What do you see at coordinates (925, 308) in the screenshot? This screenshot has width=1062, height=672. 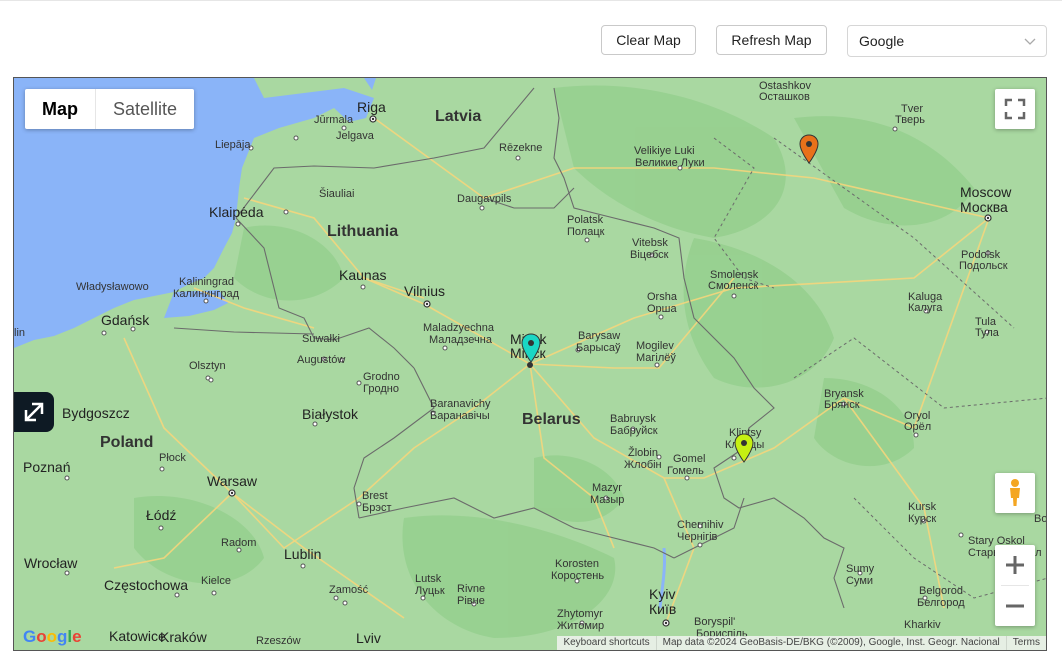 I see `city-label-kaluga-ru: Калуга` at bounding box center [925, 308].